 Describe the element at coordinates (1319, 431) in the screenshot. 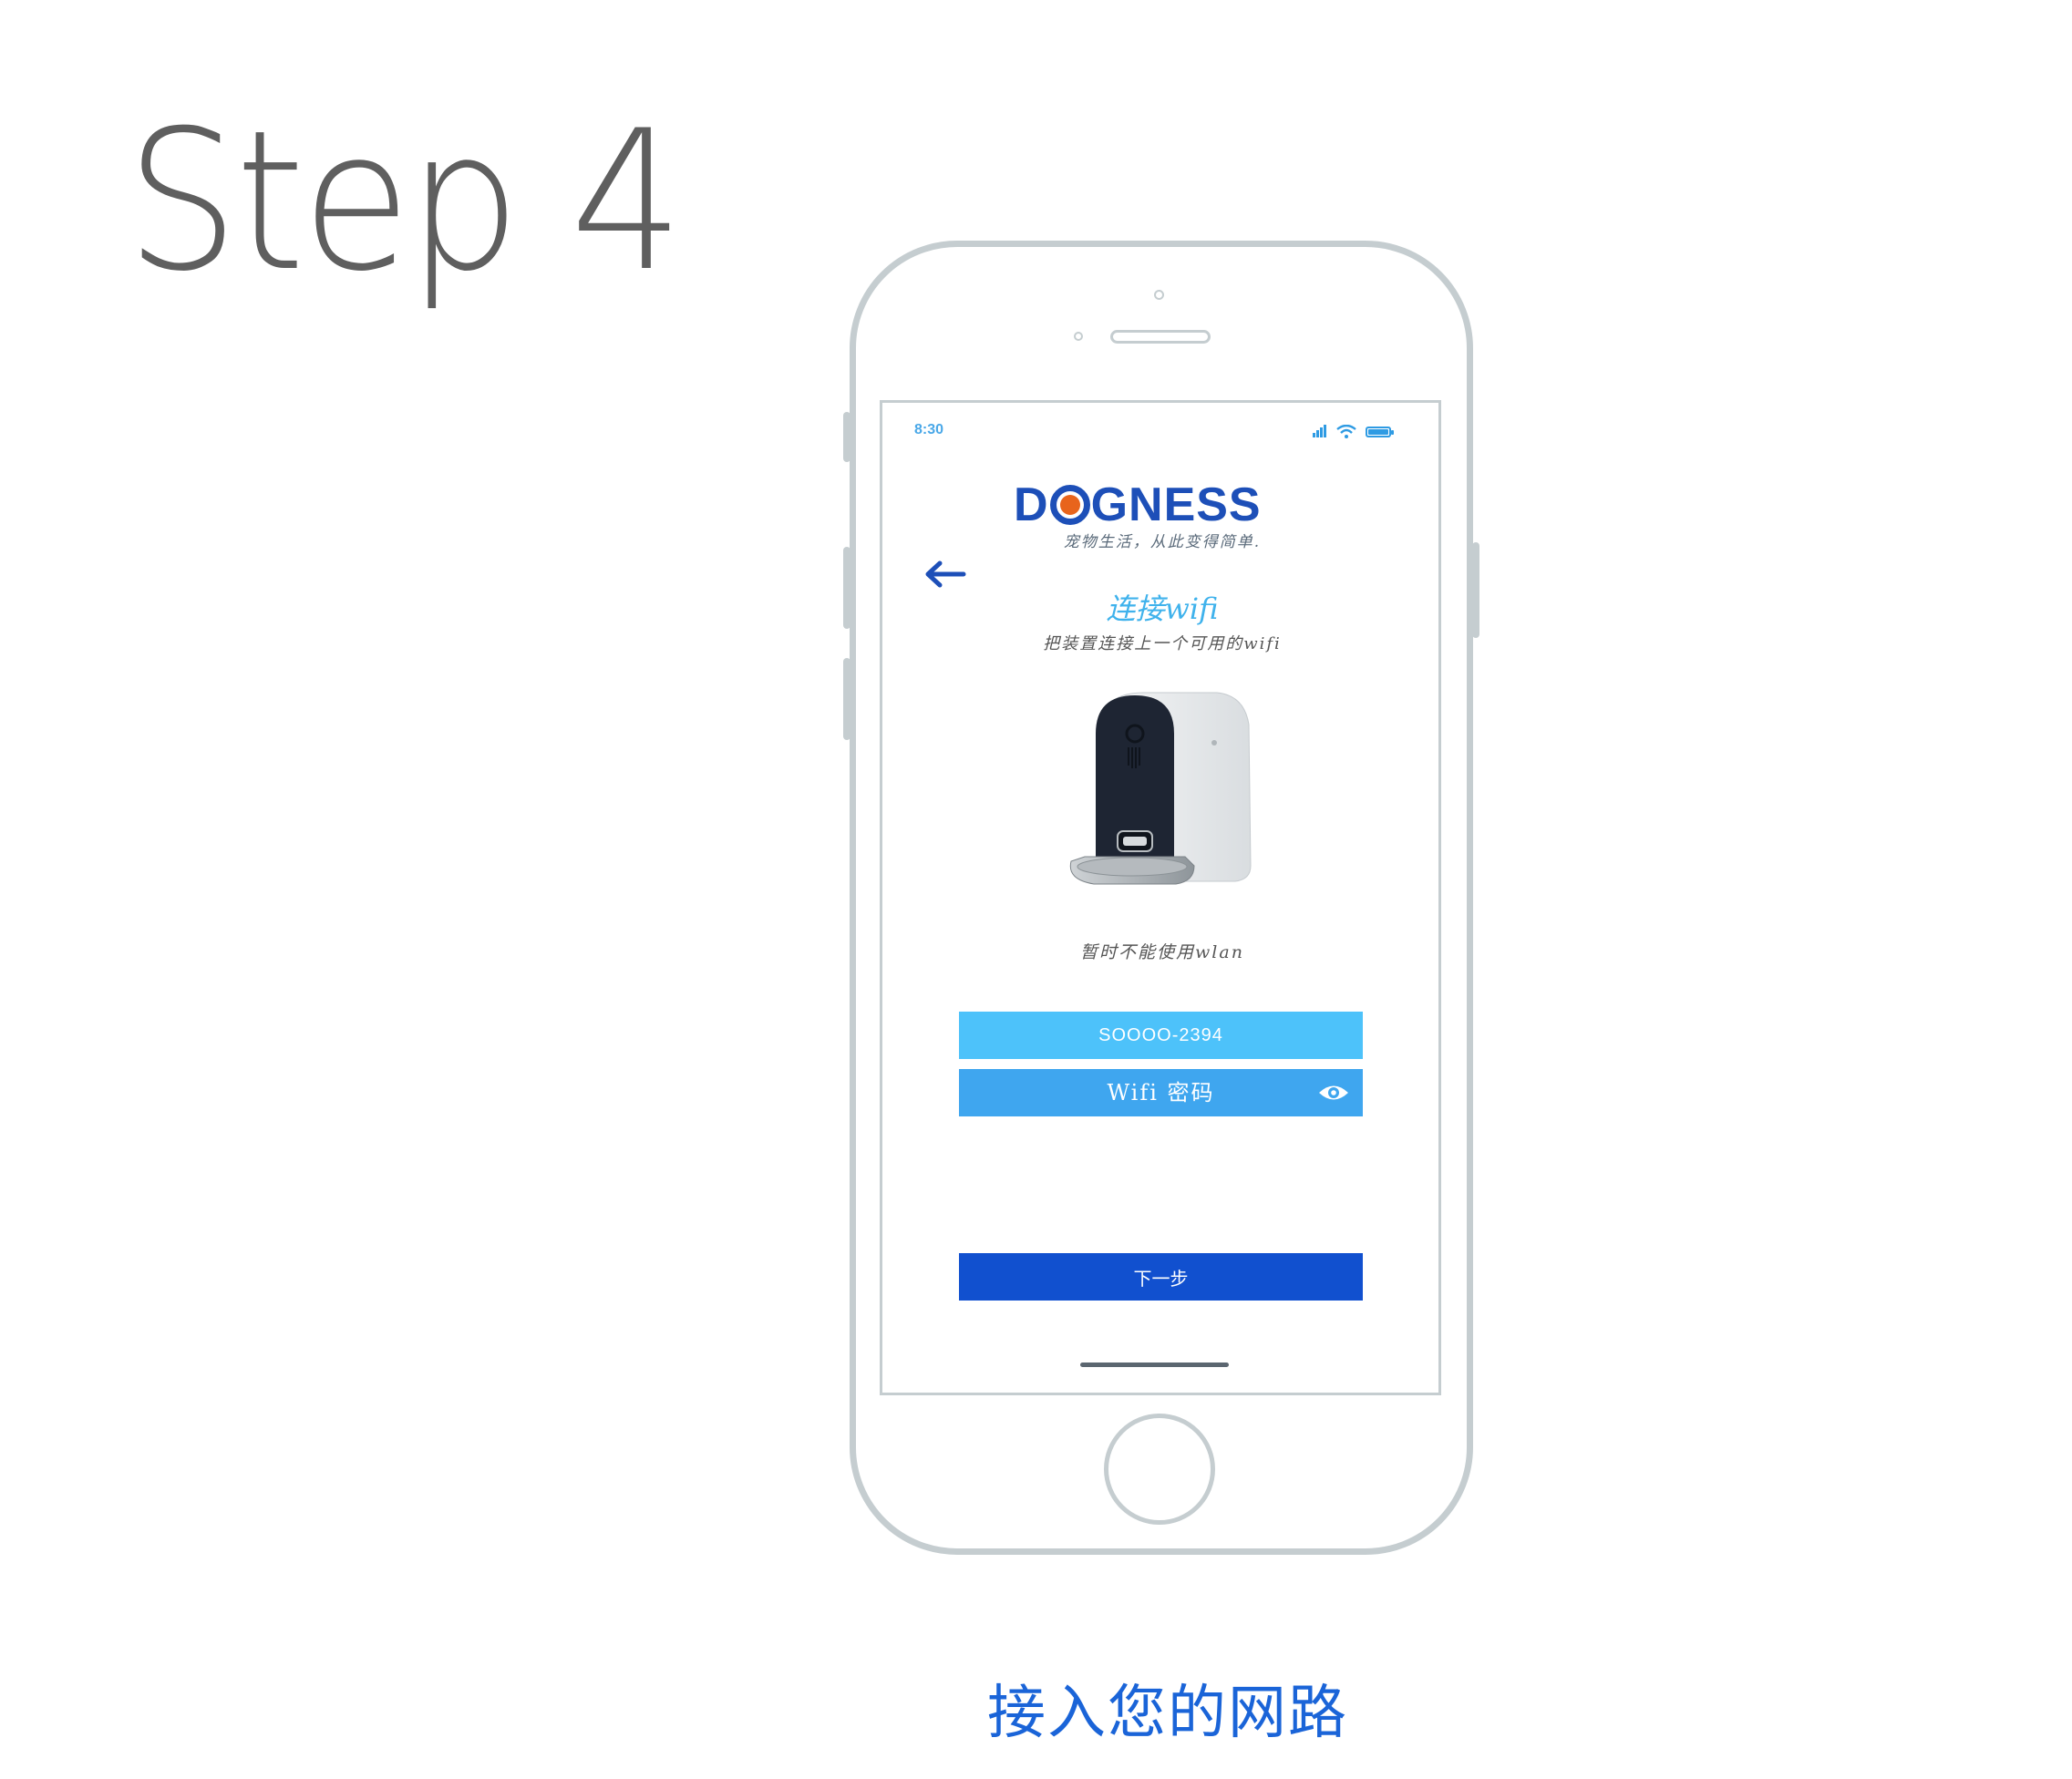

I see `signal-icon` at that location.